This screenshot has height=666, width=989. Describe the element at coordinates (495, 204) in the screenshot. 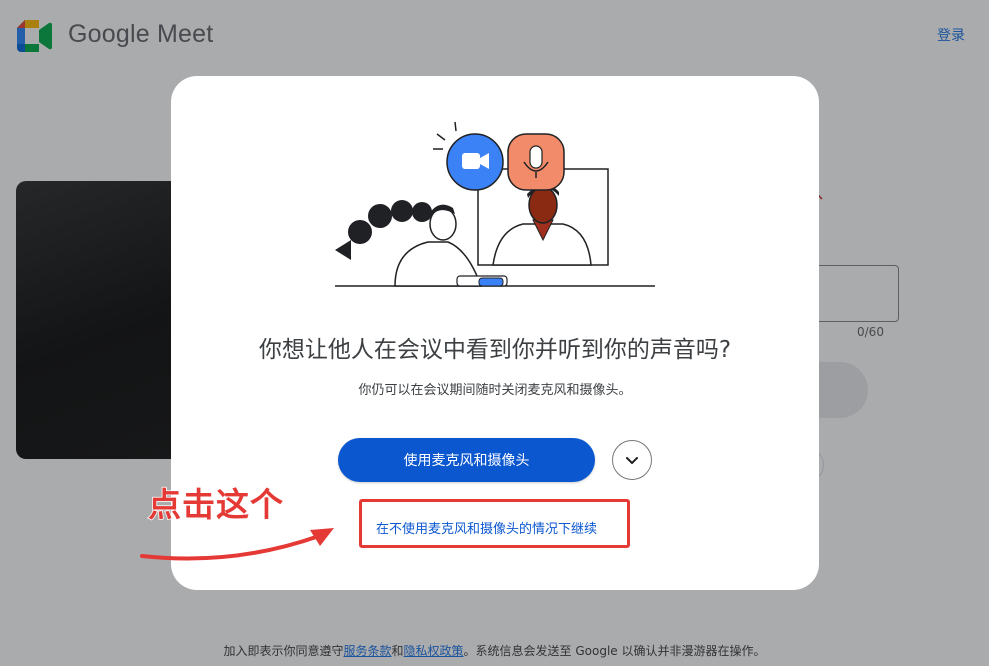

I see `people-call-illustration` at that location.